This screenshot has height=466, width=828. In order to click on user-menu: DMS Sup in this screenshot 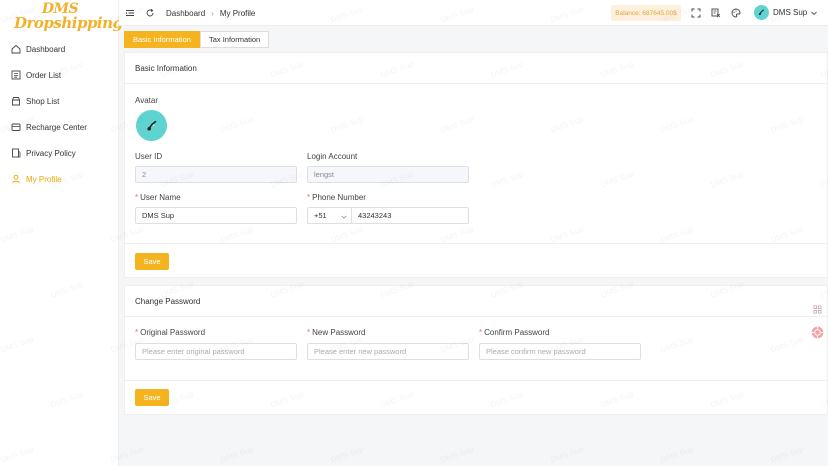, I will do `click(786, 12)`.